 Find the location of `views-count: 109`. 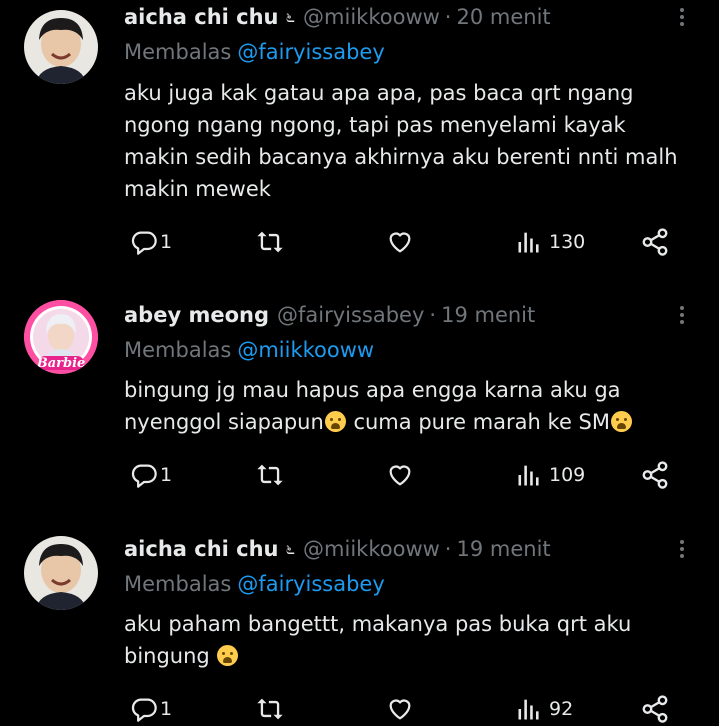

views-count: 109 is located at coordinates (567, 475).